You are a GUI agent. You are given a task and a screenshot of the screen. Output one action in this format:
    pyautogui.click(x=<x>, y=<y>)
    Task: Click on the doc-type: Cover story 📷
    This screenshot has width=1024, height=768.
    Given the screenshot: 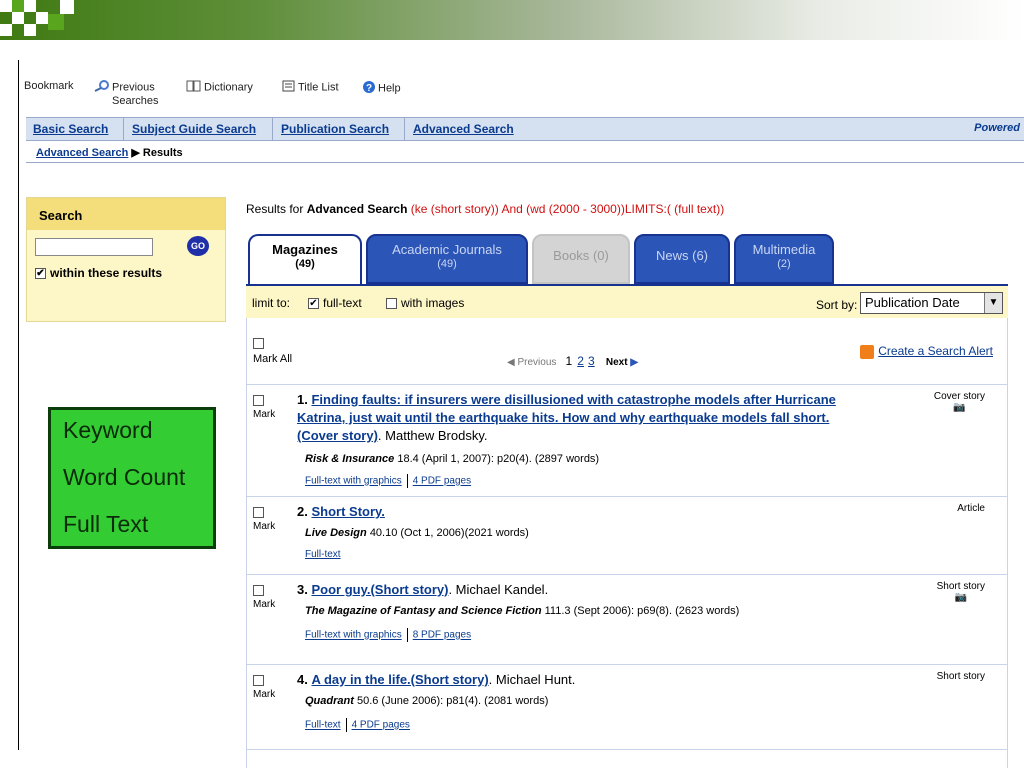 What is the action you would take?
    pyautogui.click(x=959, y=402)
    